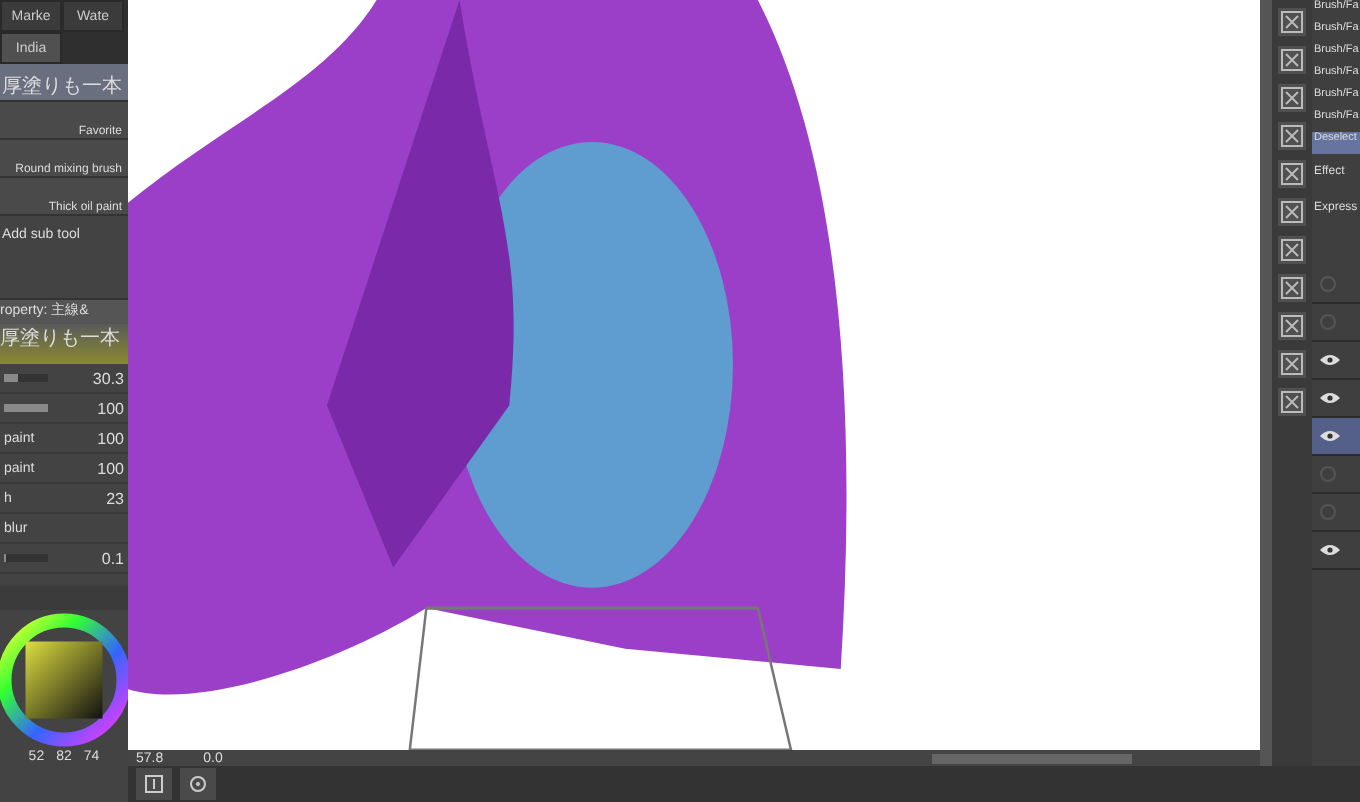  Describe the element at coordinates (112, 558) in the screenshot. I see `param-value: 0.1` at that location.